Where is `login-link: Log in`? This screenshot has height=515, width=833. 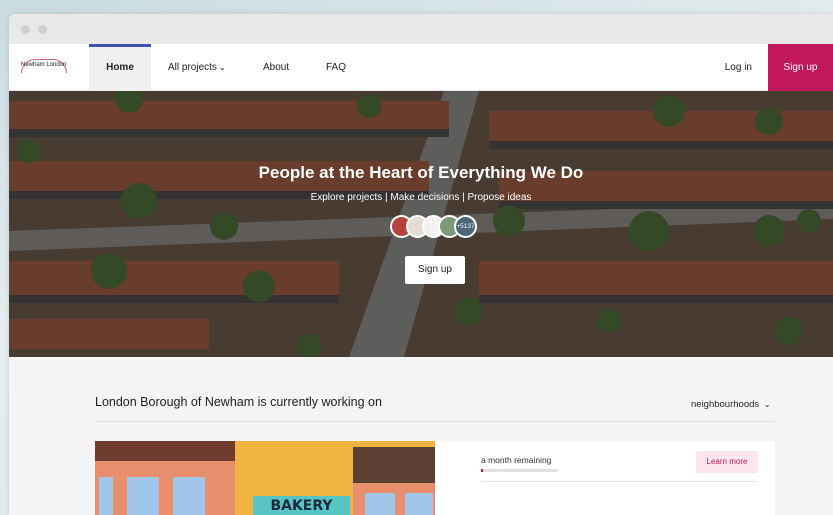
login-link: Log in is located at coordinates (738, 67).